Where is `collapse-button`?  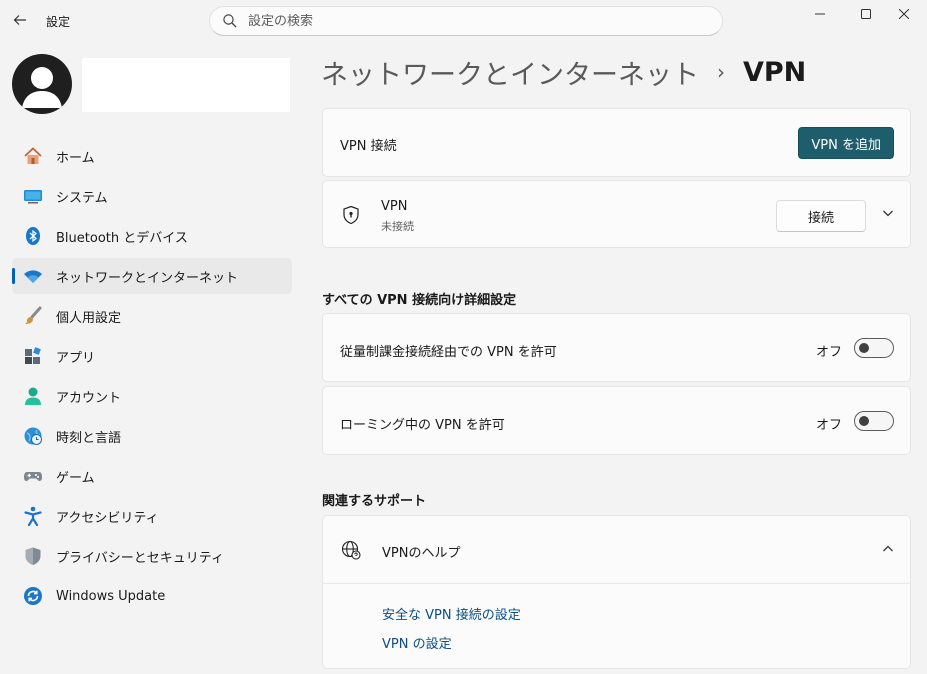 collapse-button is located at coordinates (888, 551).